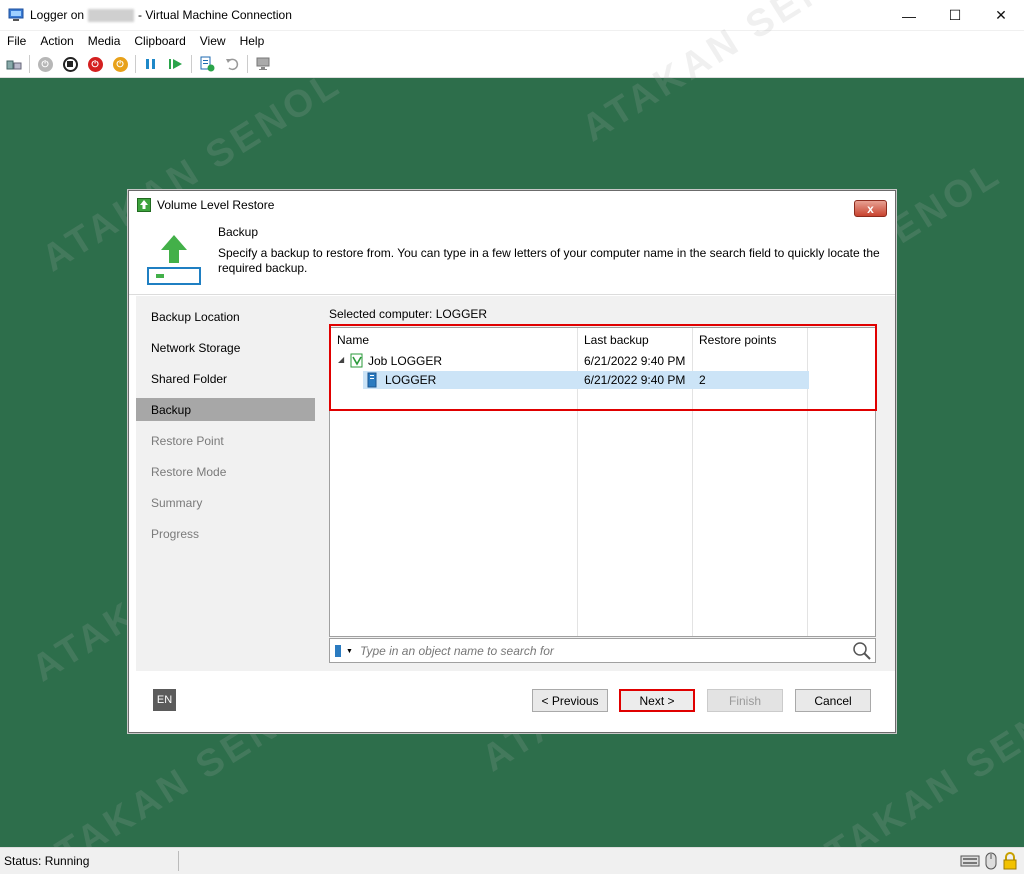 The width and height of the screenshot is (1024, 874). I want to click on dialog-title: Volume Level Restore, so click(216, 205).